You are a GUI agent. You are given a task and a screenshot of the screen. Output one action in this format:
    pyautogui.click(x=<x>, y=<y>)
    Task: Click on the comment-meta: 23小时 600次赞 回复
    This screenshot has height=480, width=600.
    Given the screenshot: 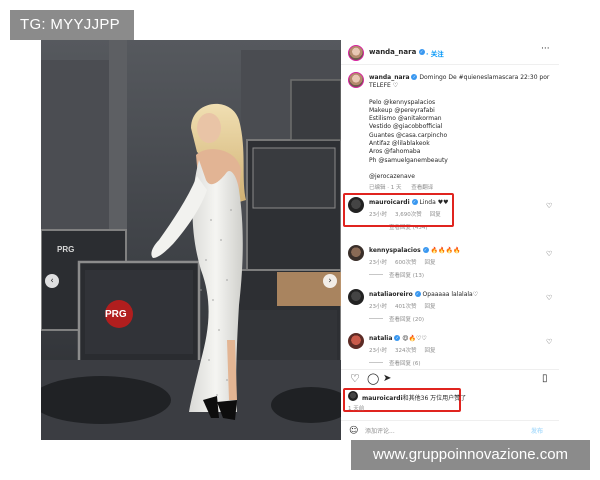 What is the action you would take?
    pyautogui.click(x=406, y=262)
    